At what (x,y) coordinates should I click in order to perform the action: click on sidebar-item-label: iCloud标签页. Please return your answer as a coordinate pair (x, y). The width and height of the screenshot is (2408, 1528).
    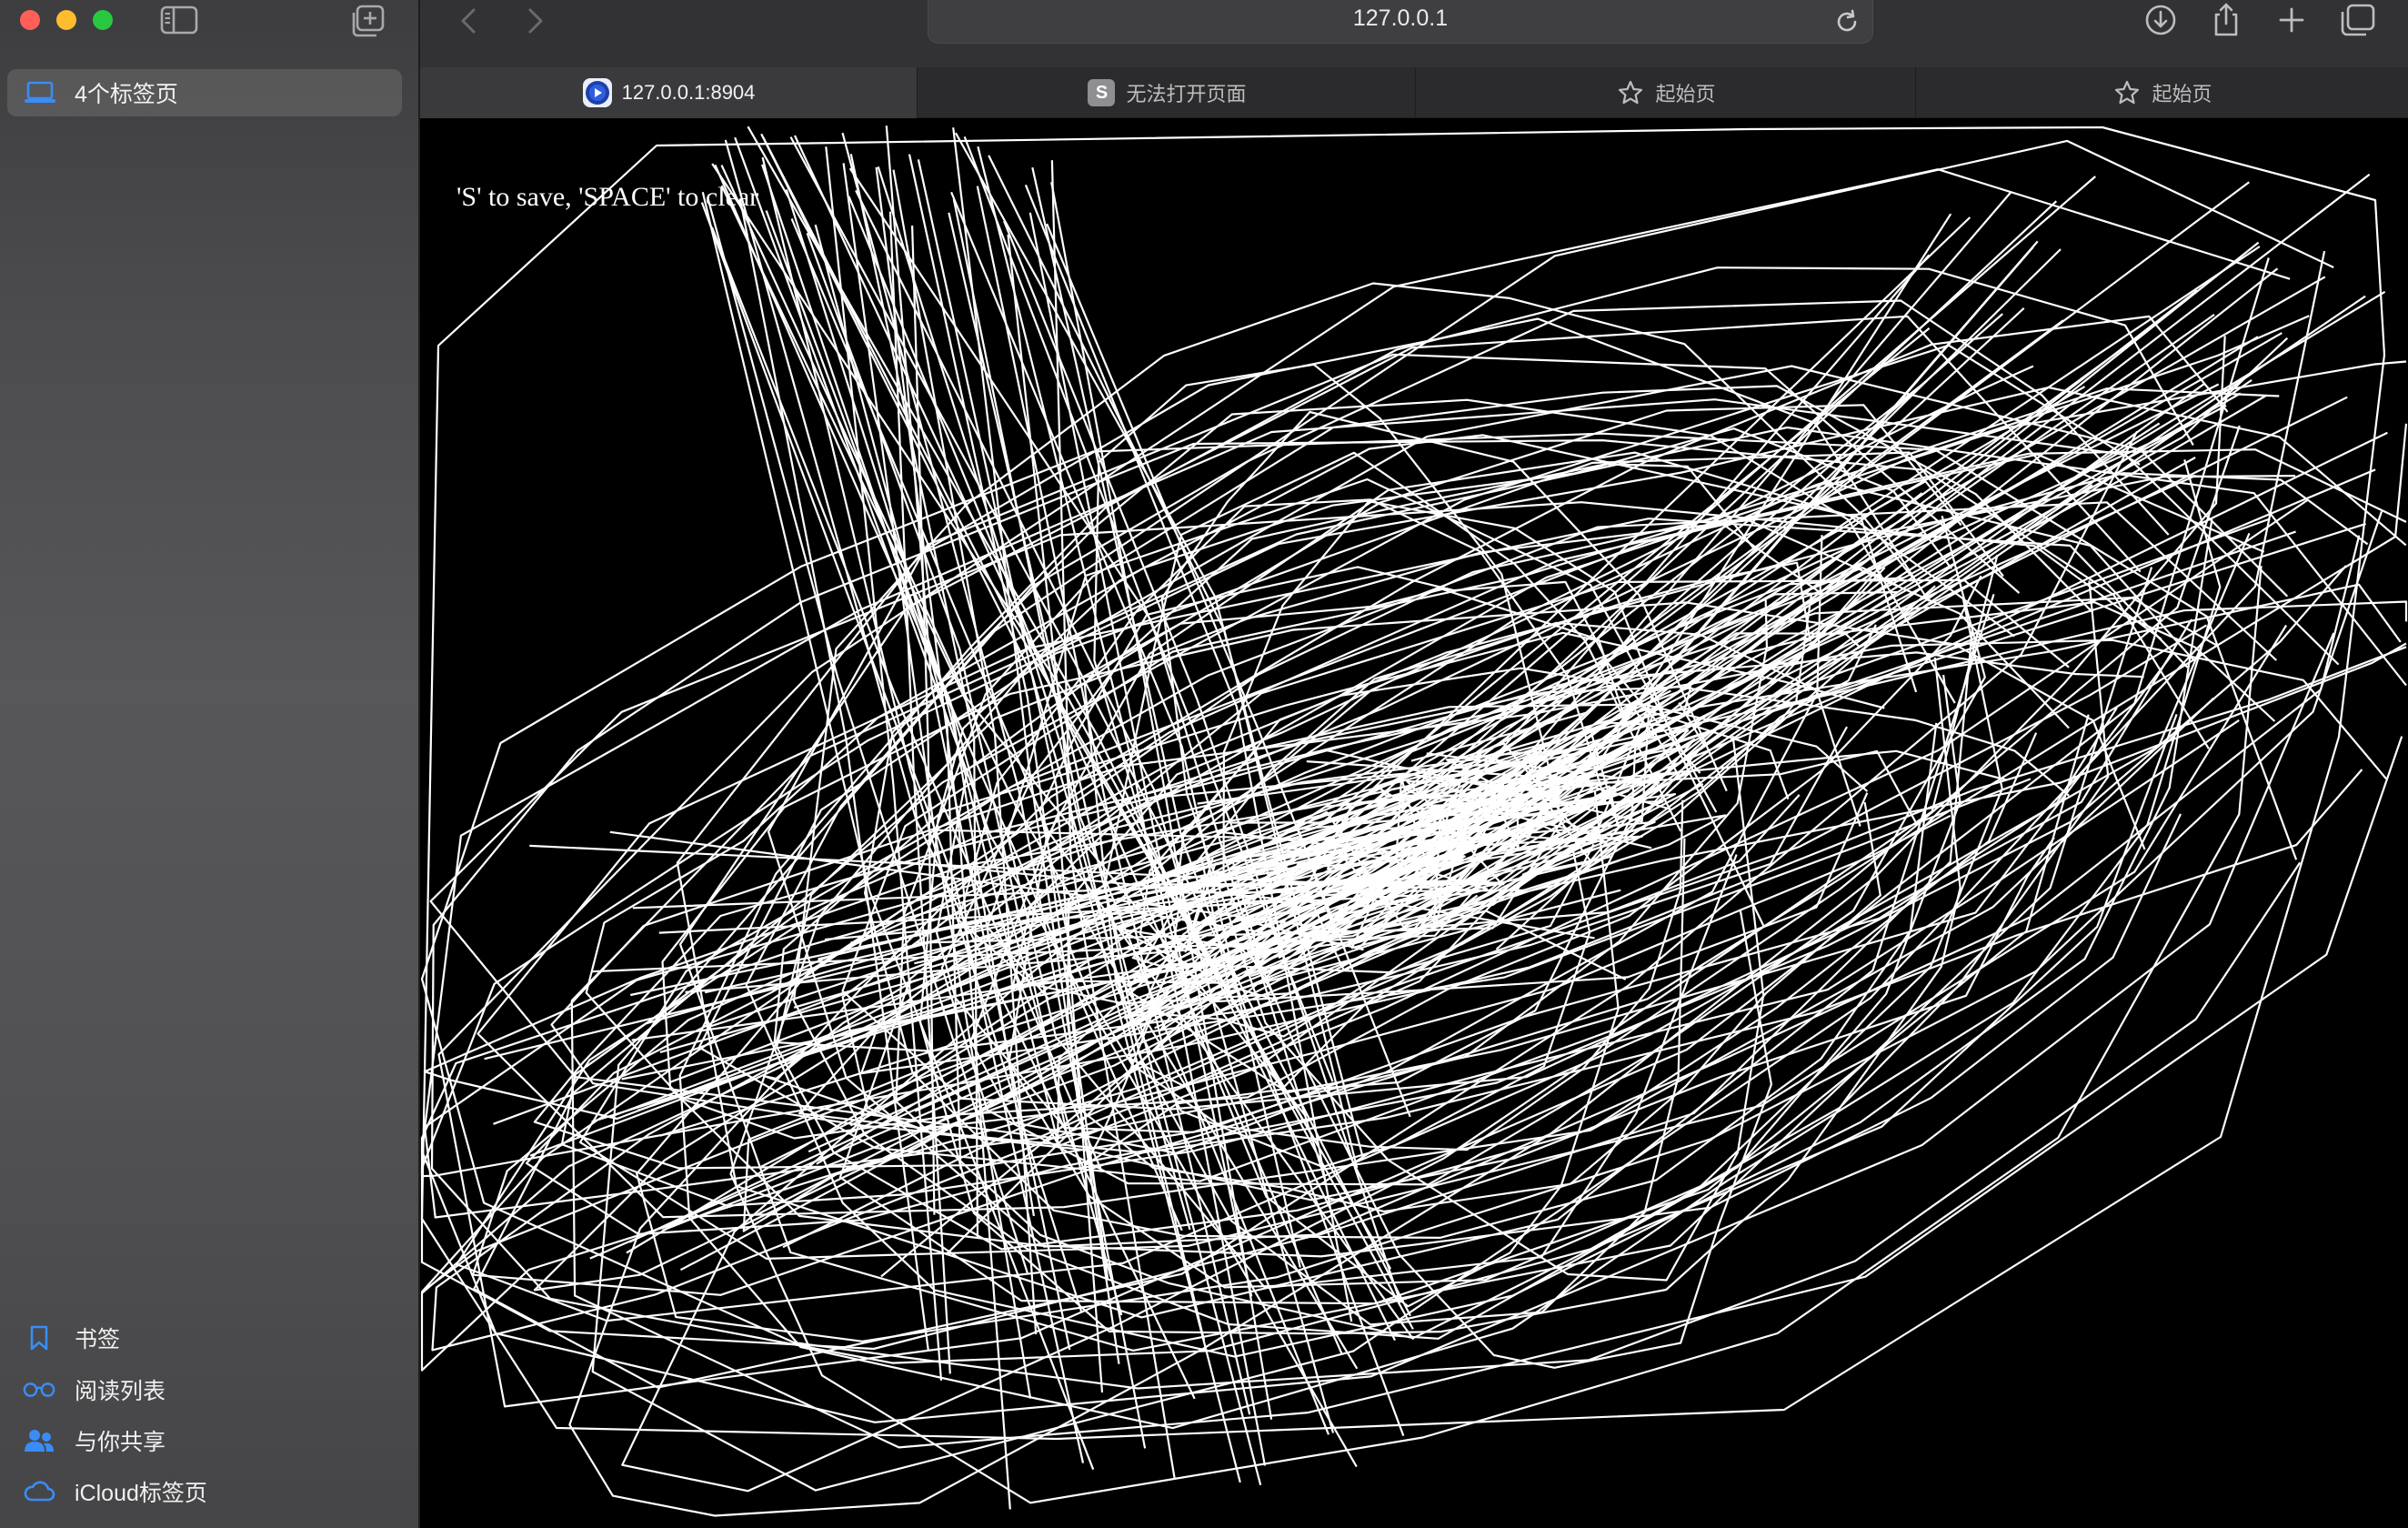
    Looking at the image, I should click on (141, 1493).